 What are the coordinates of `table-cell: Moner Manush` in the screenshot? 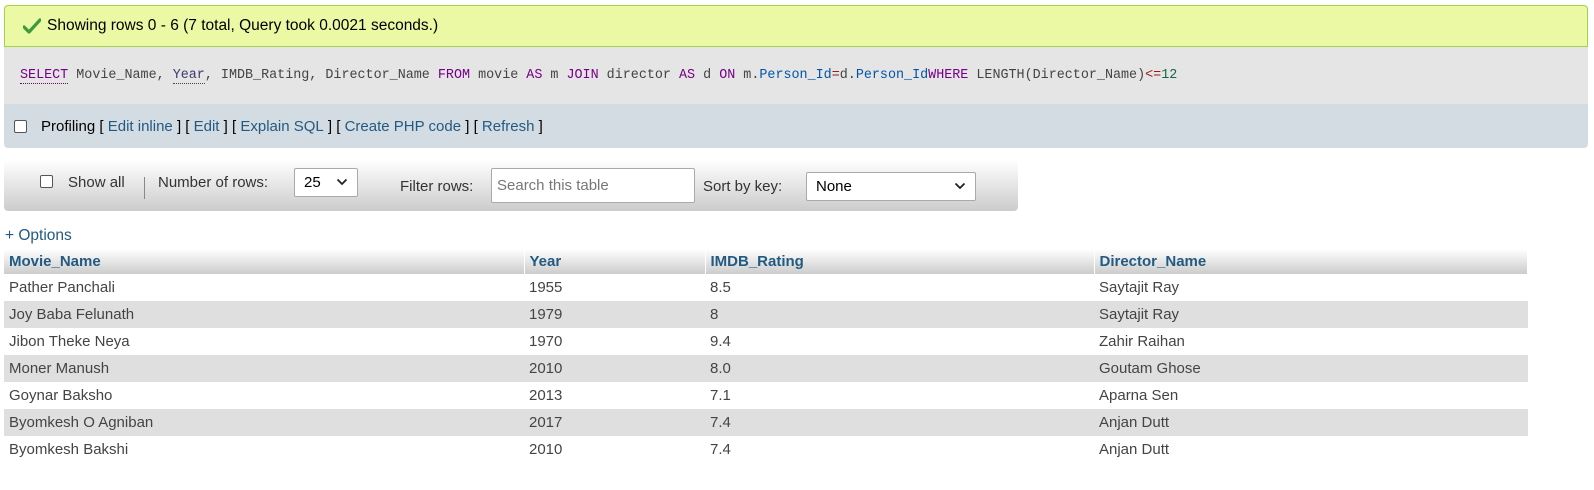 It's located at (264, 368).